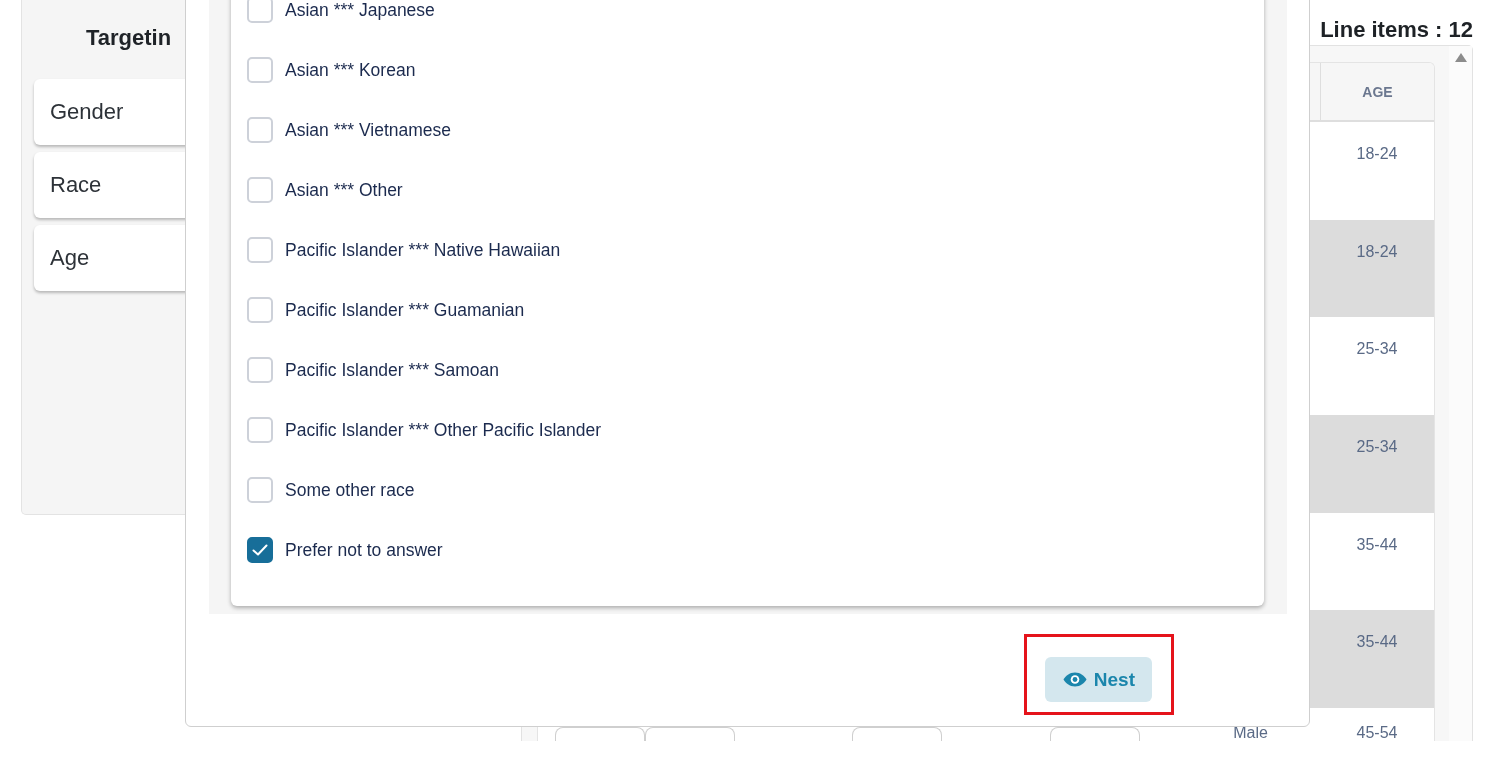 The width and height of the screenshot is (1492, 759). What do you see at coordinates (129, 38) in the screenshot?
I see `panel-title: Targetin` at bounding box center [129, 38].